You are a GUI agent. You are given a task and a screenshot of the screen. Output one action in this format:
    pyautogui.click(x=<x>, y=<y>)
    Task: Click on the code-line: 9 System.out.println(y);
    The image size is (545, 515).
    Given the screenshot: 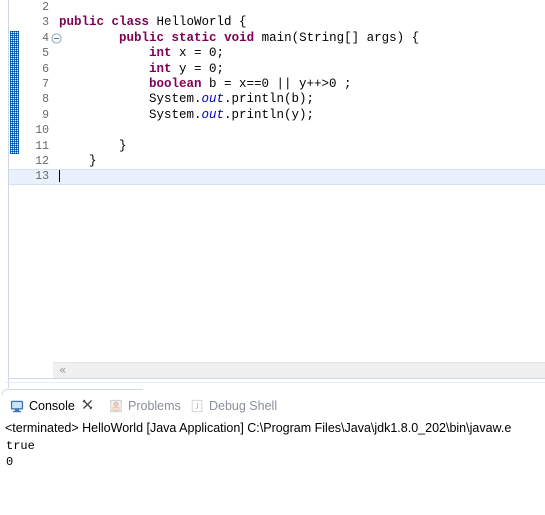 What is the action you would take?
    pyautogui.click(x=277, y=115)
    